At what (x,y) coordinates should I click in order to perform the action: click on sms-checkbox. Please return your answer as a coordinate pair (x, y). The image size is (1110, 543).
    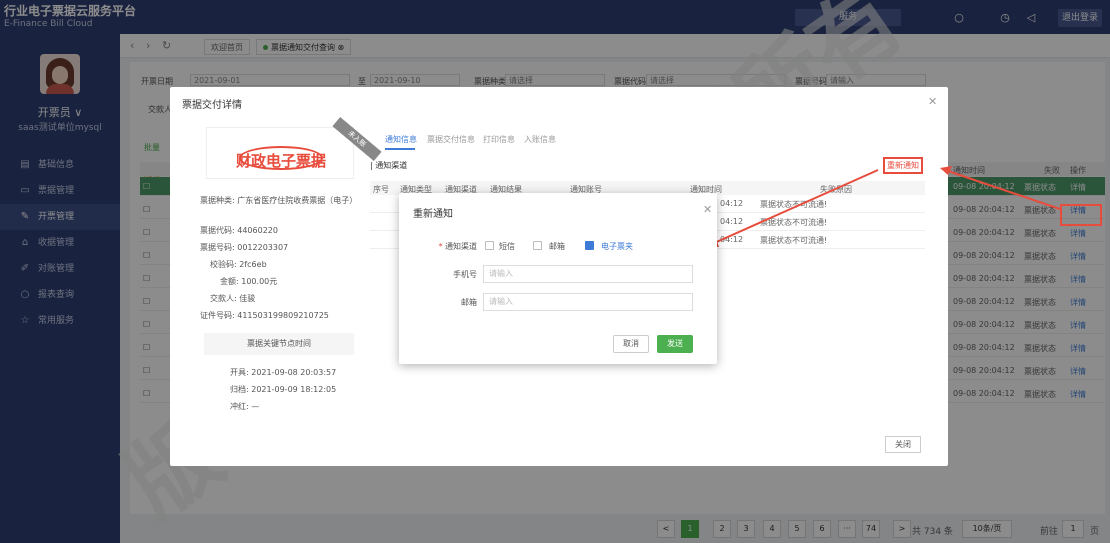
    Looking at the image, I should click on (489, 245).